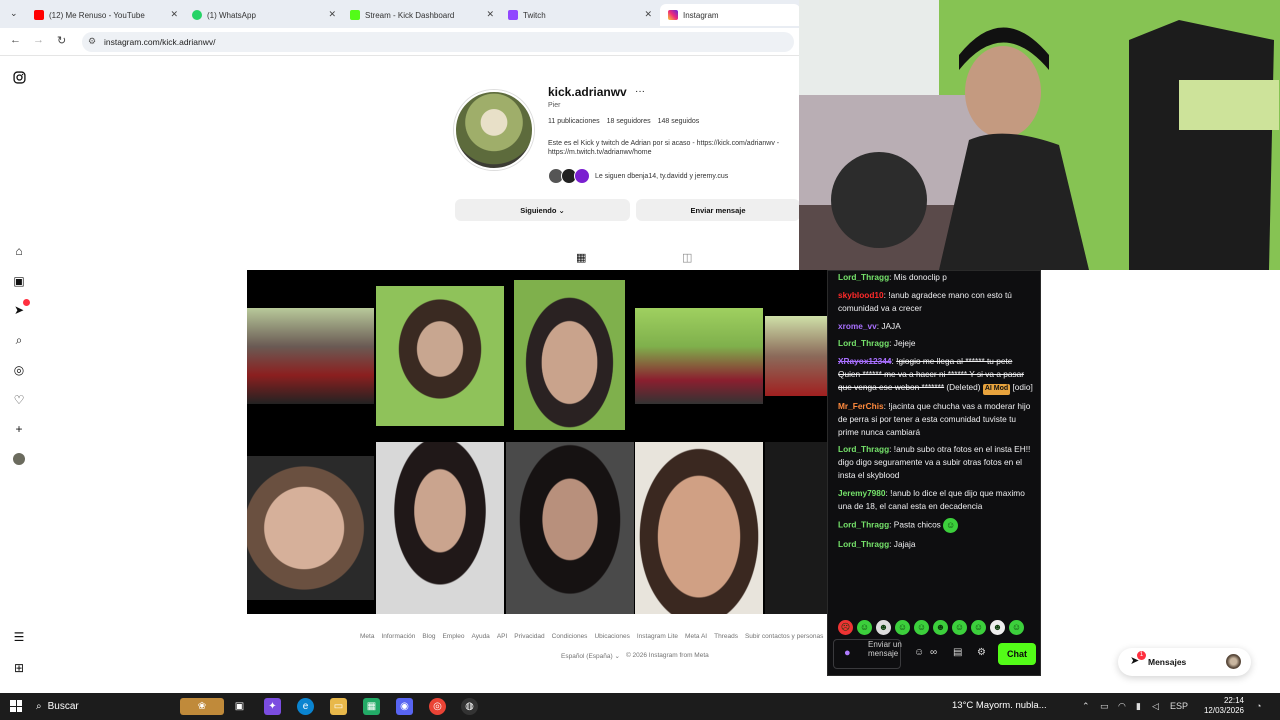 The width and height of the screenshot is (1280, 720). What do you see at coordinates (159, 42) in the screenshot?
I see `url-text: instagram.com/kick.adrianwv/` at bounding box center [159, 42].